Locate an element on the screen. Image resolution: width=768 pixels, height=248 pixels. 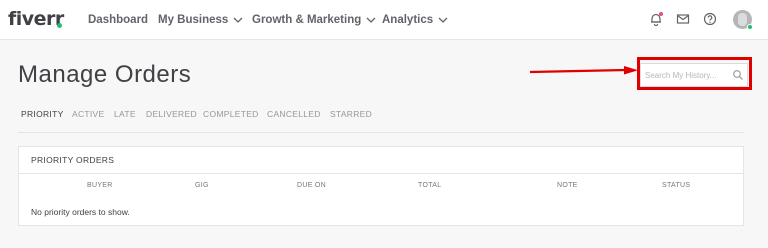
nav-dashboard: Dashboard is located at coordinates (118, 20).